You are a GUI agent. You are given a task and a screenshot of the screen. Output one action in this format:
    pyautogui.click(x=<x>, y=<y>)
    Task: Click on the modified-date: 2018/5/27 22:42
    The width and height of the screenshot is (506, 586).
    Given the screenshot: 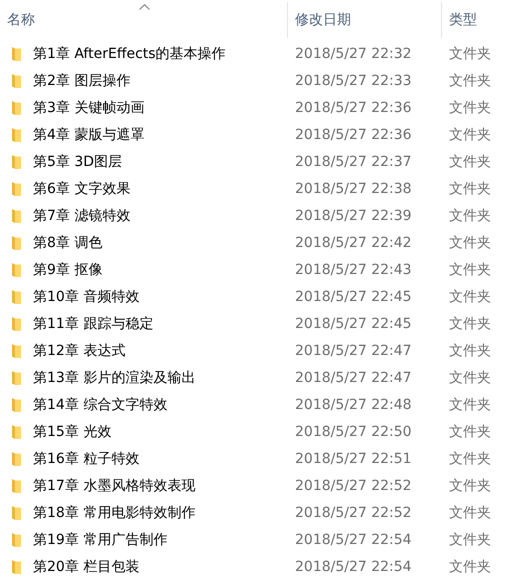 What is the action you would take?
    pyautogui.click(x=353, y=242)
    